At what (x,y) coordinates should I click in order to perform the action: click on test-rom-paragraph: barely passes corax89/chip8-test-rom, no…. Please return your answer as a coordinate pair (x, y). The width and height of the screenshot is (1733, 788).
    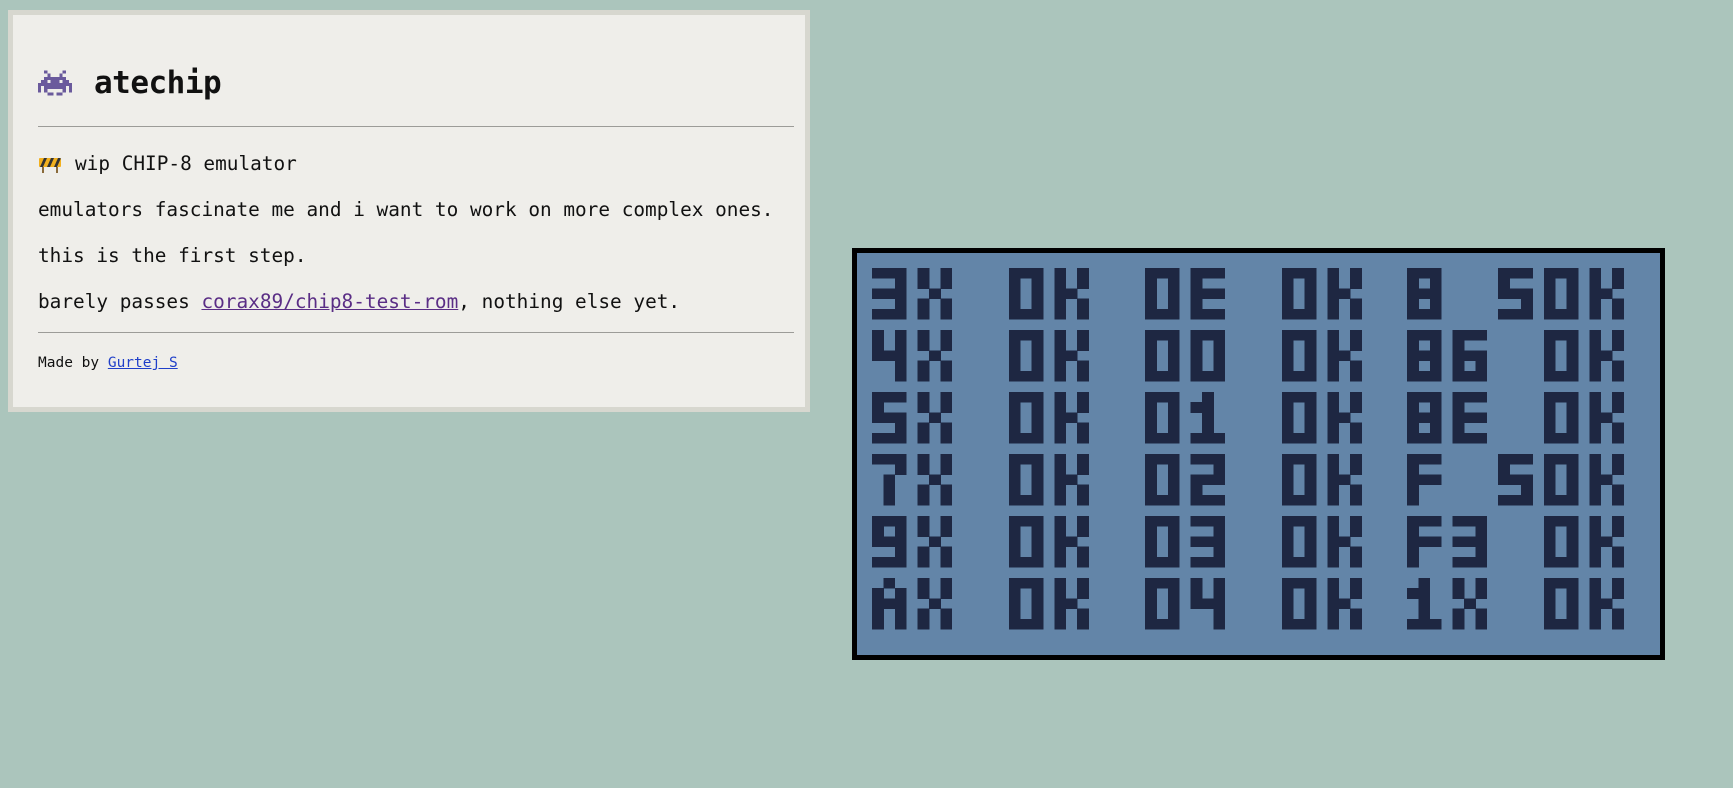
    Looking at the image, I should click on (359, 301).